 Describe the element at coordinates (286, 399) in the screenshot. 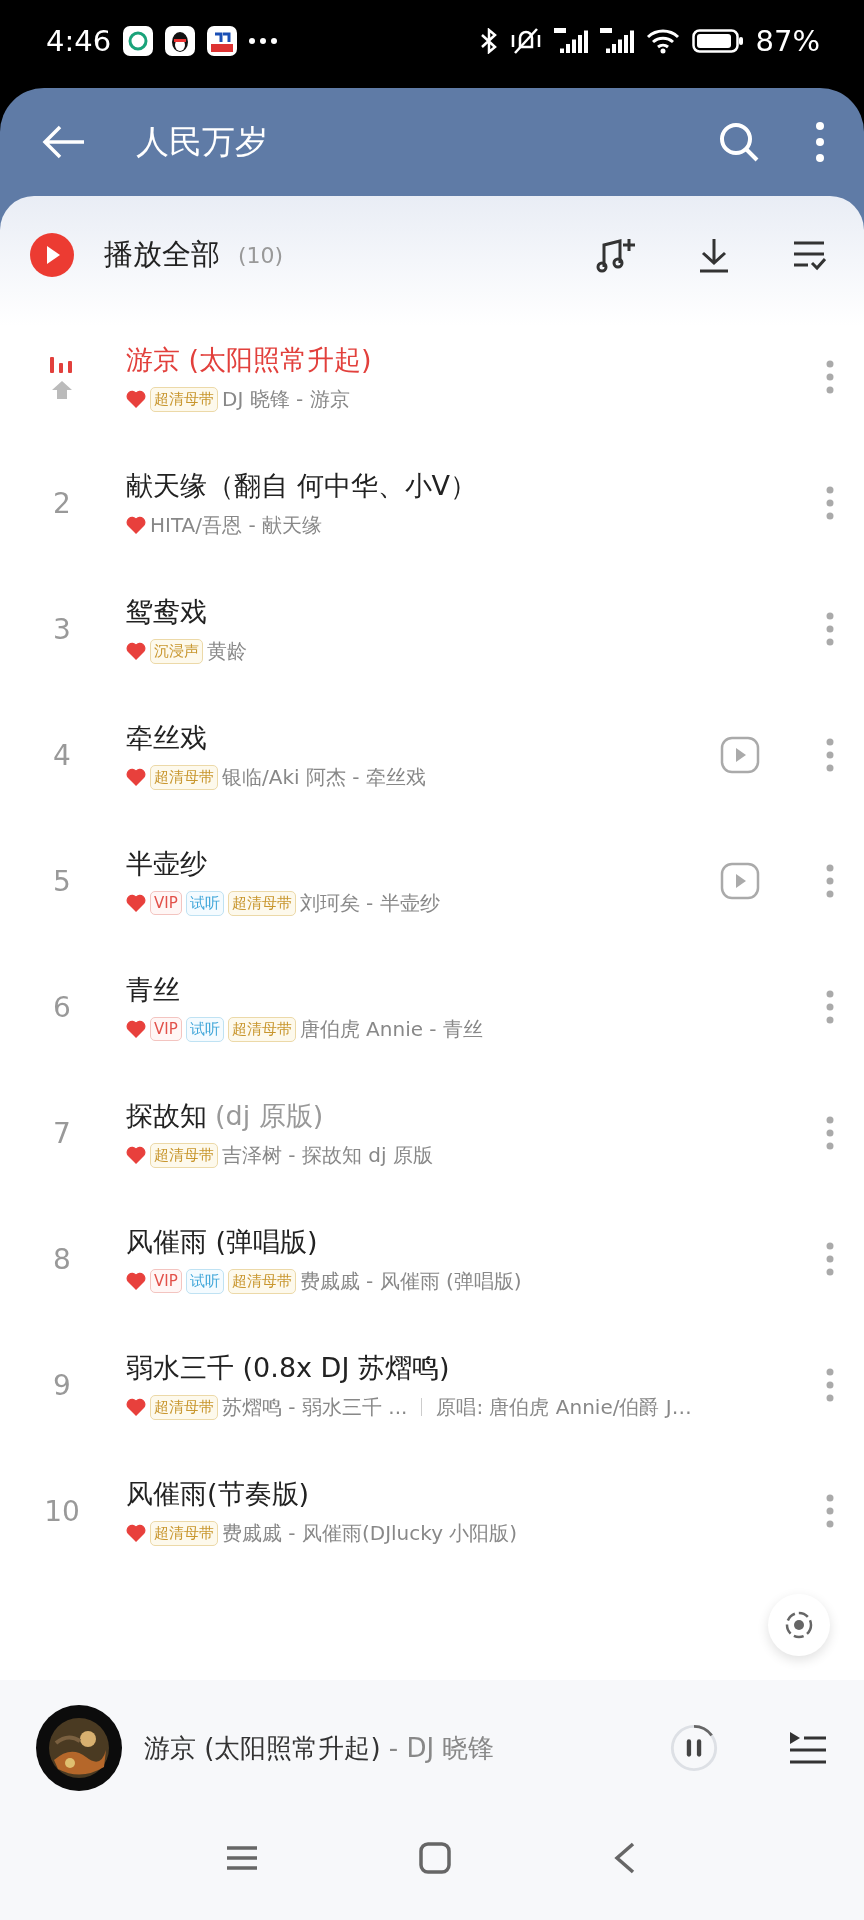

I see `song-artist: DJ 晓锋 - 游京` at that location.